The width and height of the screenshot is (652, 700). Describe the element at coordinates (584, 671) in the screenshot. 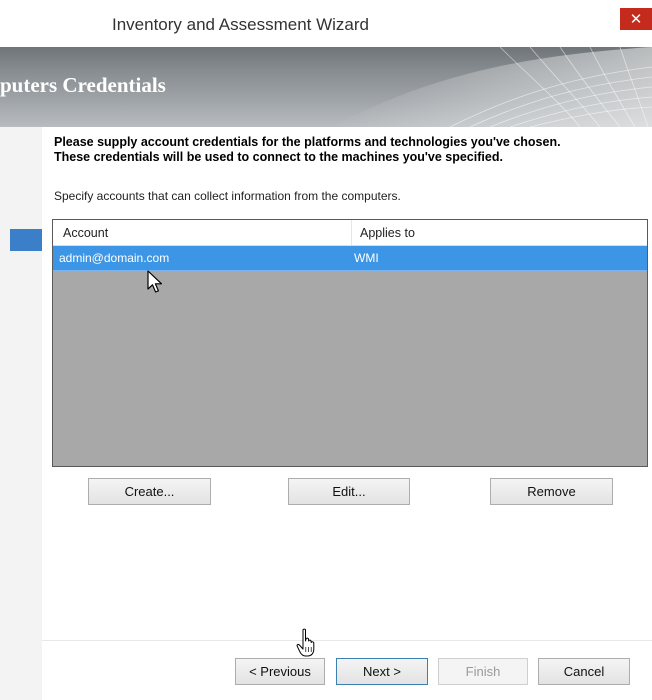

I see `cancel-button: Cancel` at that location.